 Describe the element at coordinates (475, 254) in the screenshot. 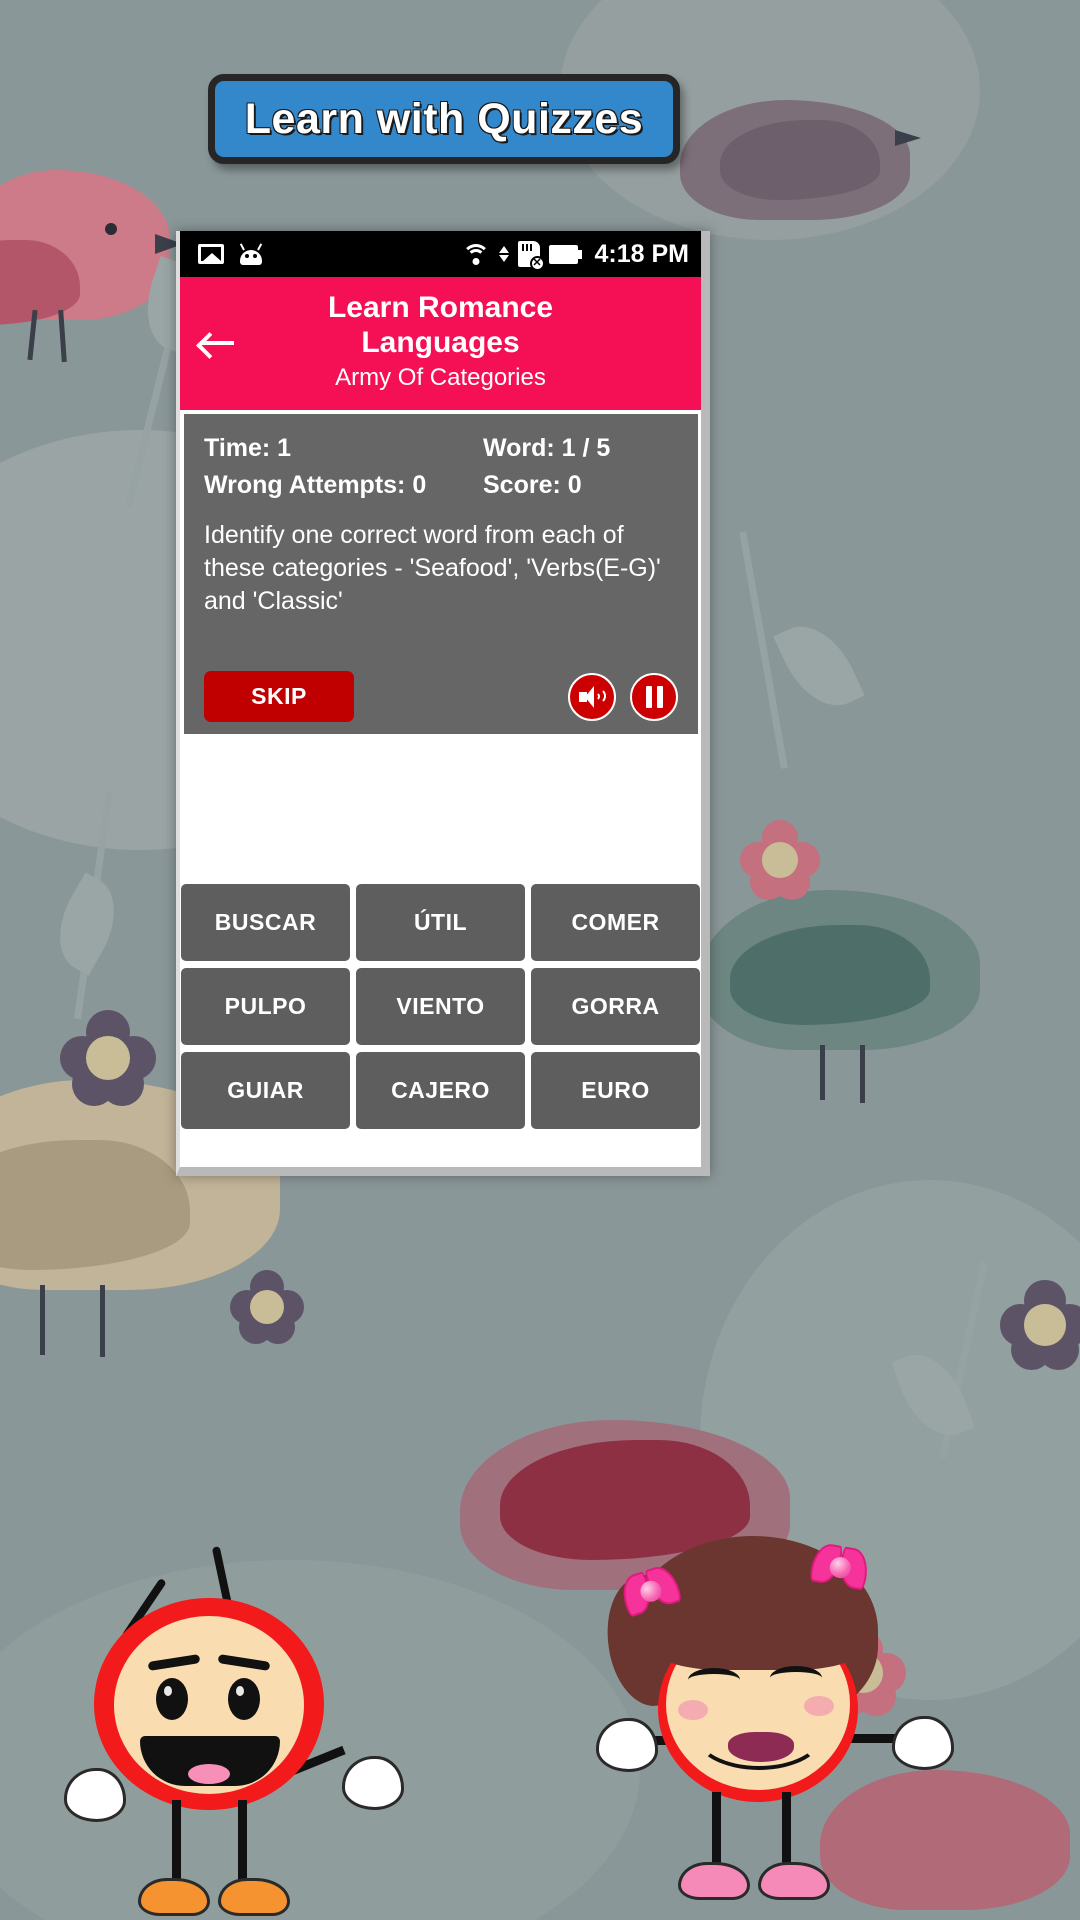

I see `wifi-icon` at that location.